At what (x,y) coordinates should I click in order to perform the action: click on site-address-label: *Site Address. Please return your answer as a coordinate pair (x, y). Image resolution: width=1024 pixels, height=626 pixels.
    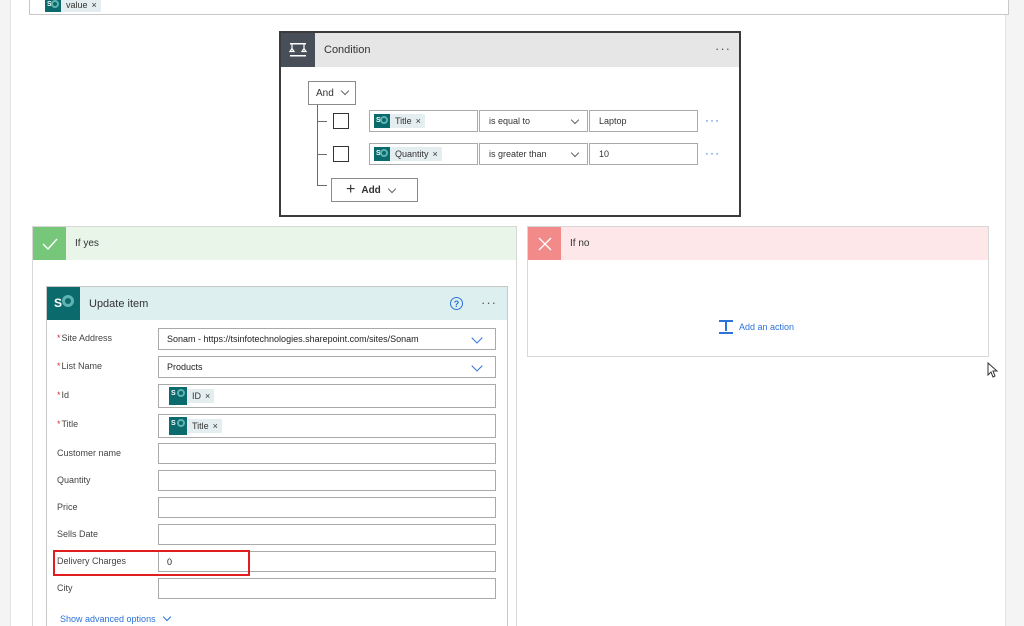
    Looking at the image, I should click on (85, 338).